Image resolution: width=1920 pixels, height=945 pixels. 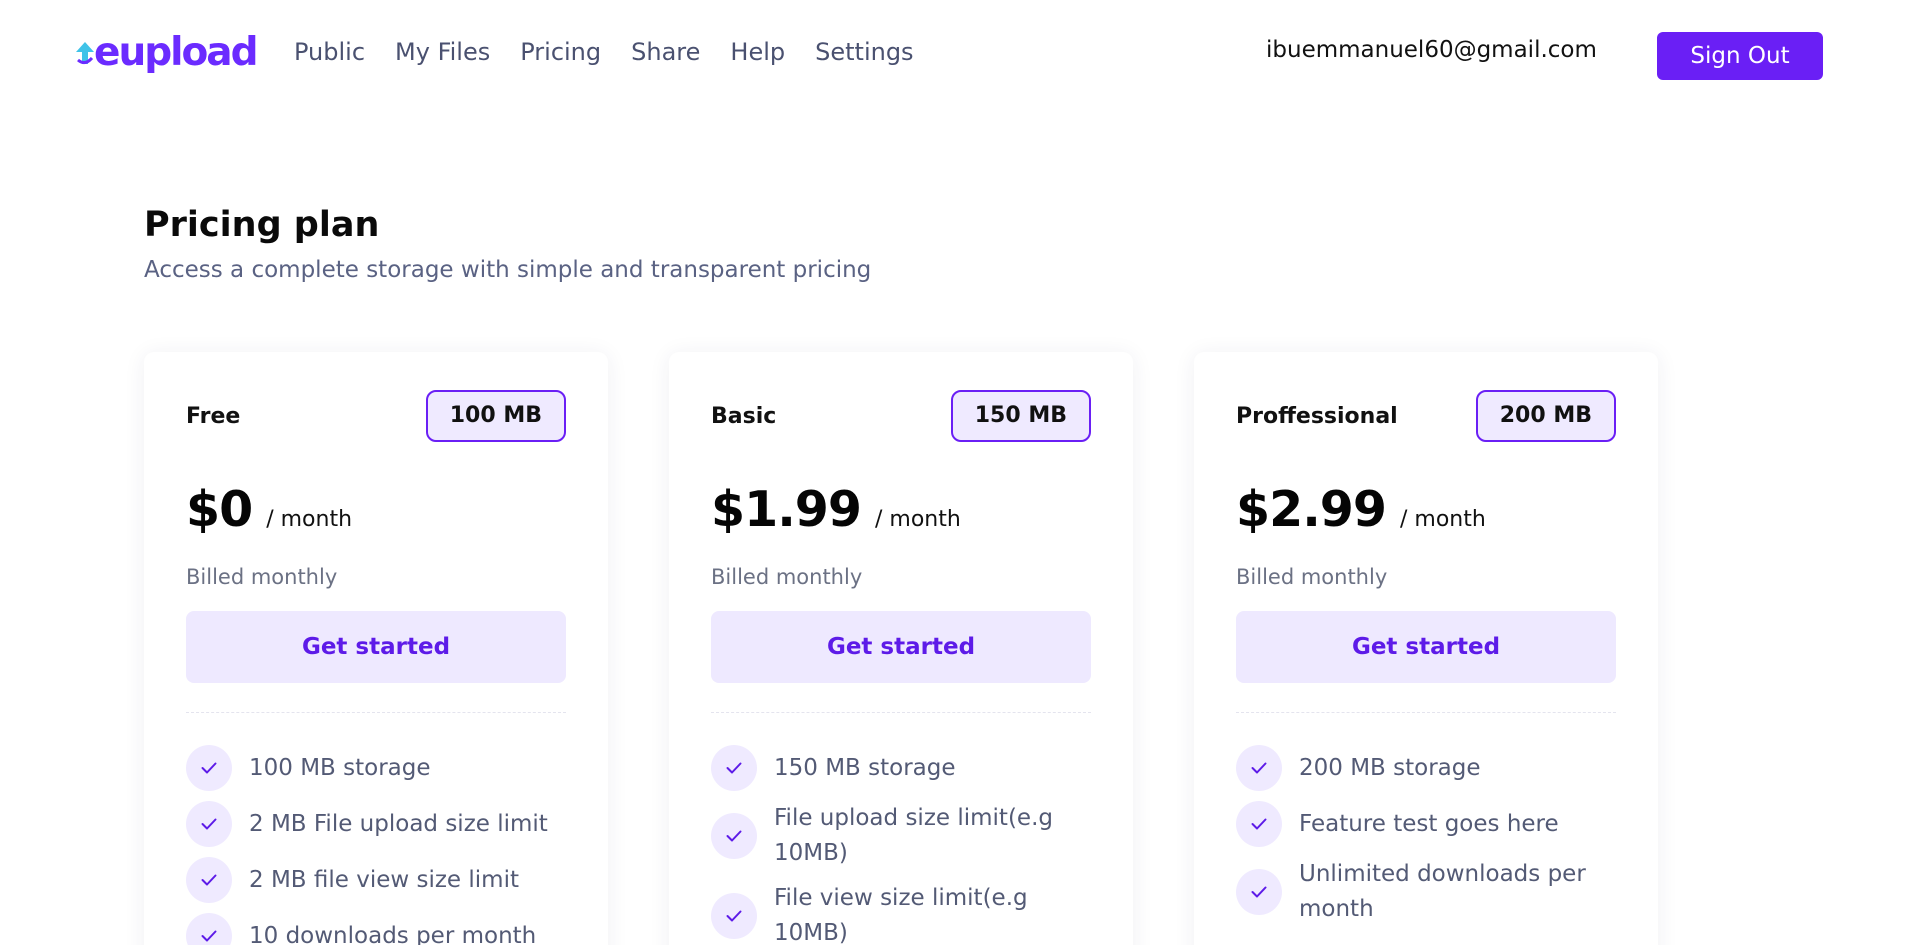 I want to click on feature-text: File view size limit(e.g 10MB), so click(x=901, y=915).